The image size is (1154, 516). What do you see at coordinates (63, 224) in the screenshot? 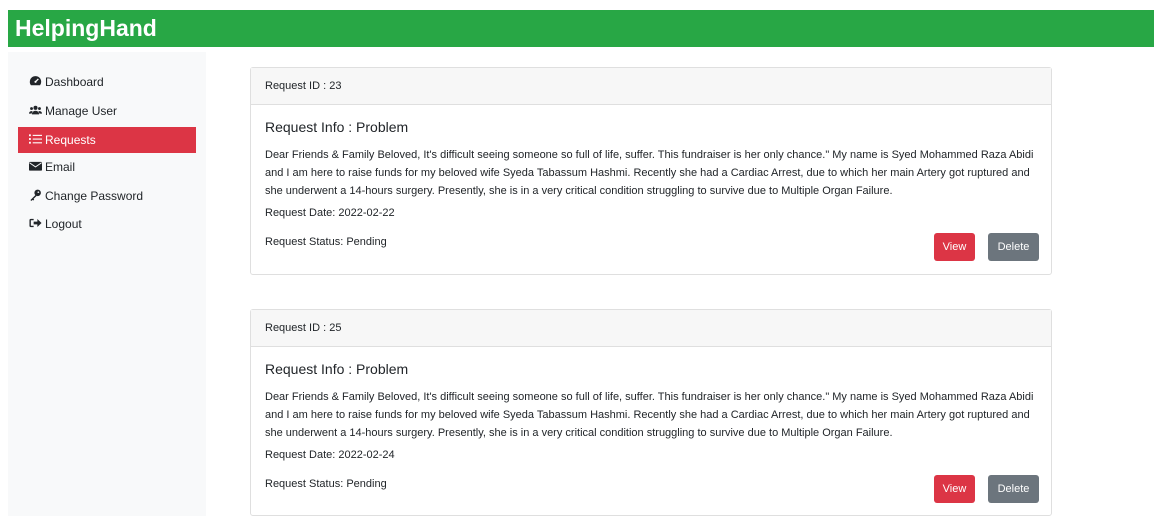
I see `sidebar-item-label: Logout` at bounding box center [63, 224].